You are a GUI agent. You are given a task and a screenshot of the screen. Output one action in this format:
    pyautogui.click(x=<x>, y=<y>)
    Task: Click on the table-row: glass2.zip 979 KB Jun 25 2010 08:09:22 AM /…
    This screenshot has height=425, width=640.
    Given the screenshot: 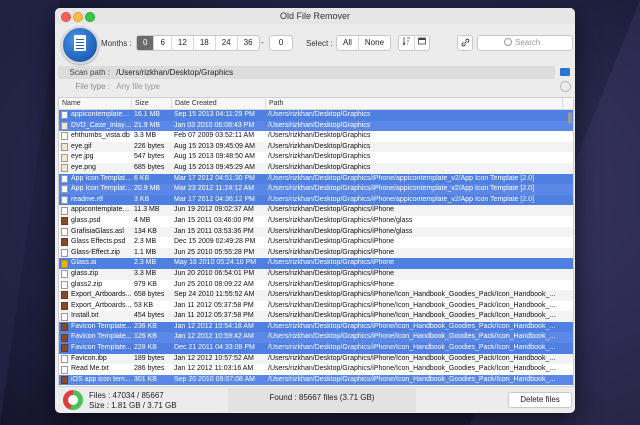 What is the action you would take?
    pyautogui.click(x=316, y=285)
    